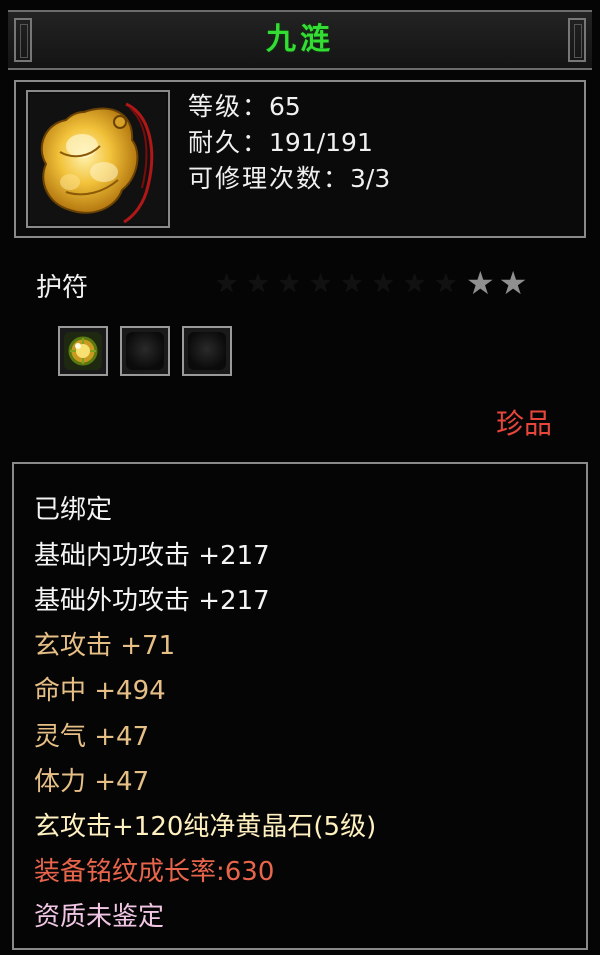  I want to click on title-bar: 九涟, so click(300, 40).